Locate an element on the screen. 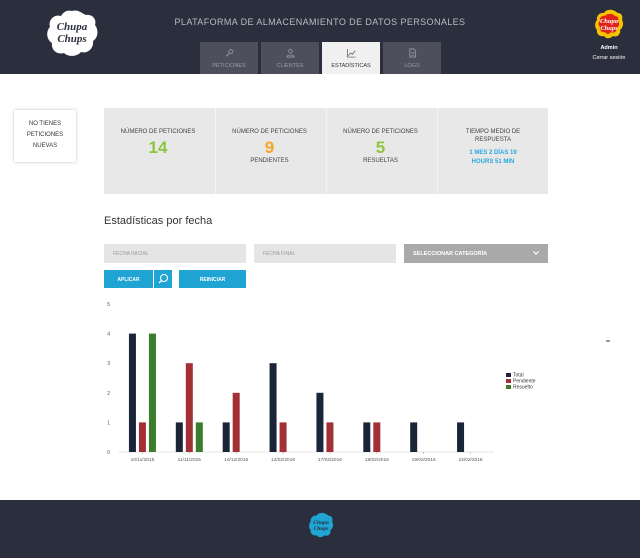 This screenshot has width=640, height=558. stat-pending: NÚMERO DE PETICIONES 9 PENDIENTES is located at coordinates (269, 151).